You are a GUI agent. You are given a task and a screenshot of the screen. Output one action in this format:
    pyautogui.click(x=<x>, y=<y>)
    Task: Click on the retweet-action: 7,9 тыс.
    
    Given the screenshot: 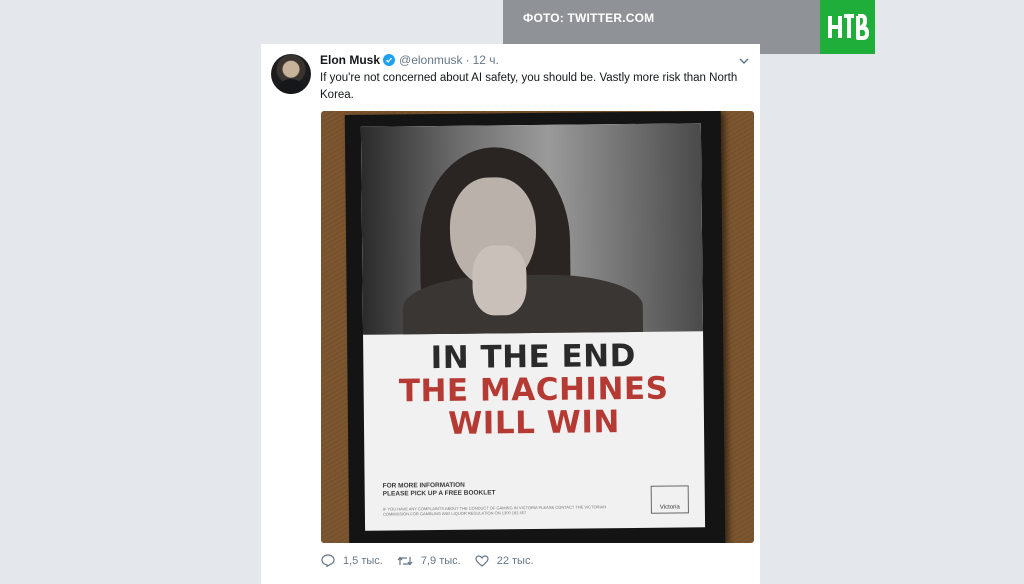 What is the action you would take?
    pyautogui.click(x=429, y=561)
    